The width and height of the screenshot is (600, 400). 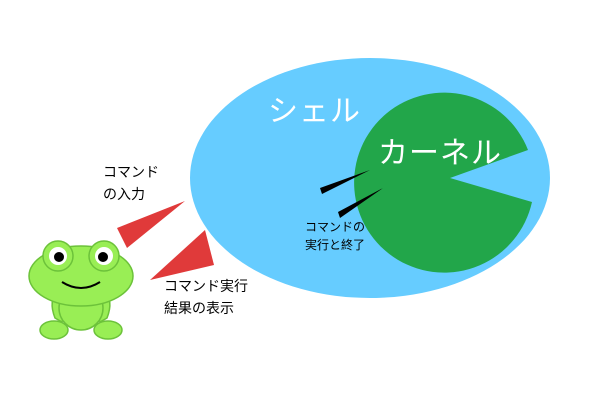 What do you see at coordinates (314, 111) in the screenshot?
I see `shell-label: シェル` at bounding box center [314, 111].